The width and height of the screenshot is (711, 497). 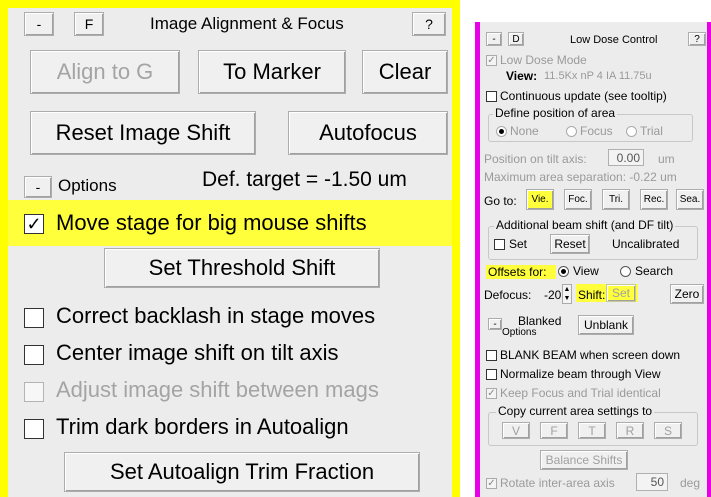 I want to click on normalize-beam-label: Normalize beam through View, so click(x=580, y=374).